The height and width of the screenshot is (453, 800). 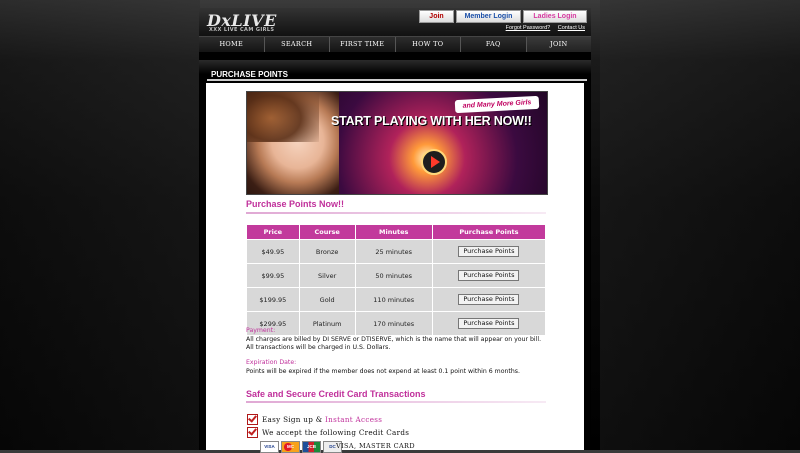 What do you see at coordinates (327, 232) in the screenshot?
I see `col-course: Course` at bounding box center [327, 232].